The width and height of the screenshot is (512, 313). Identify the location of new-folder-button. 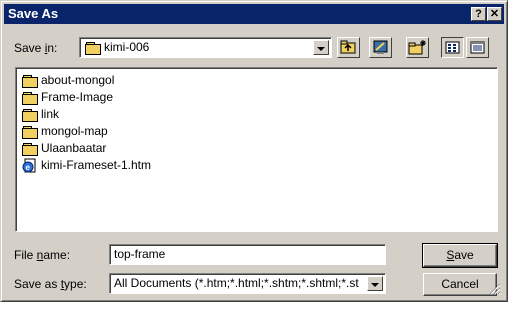
(417, 47).